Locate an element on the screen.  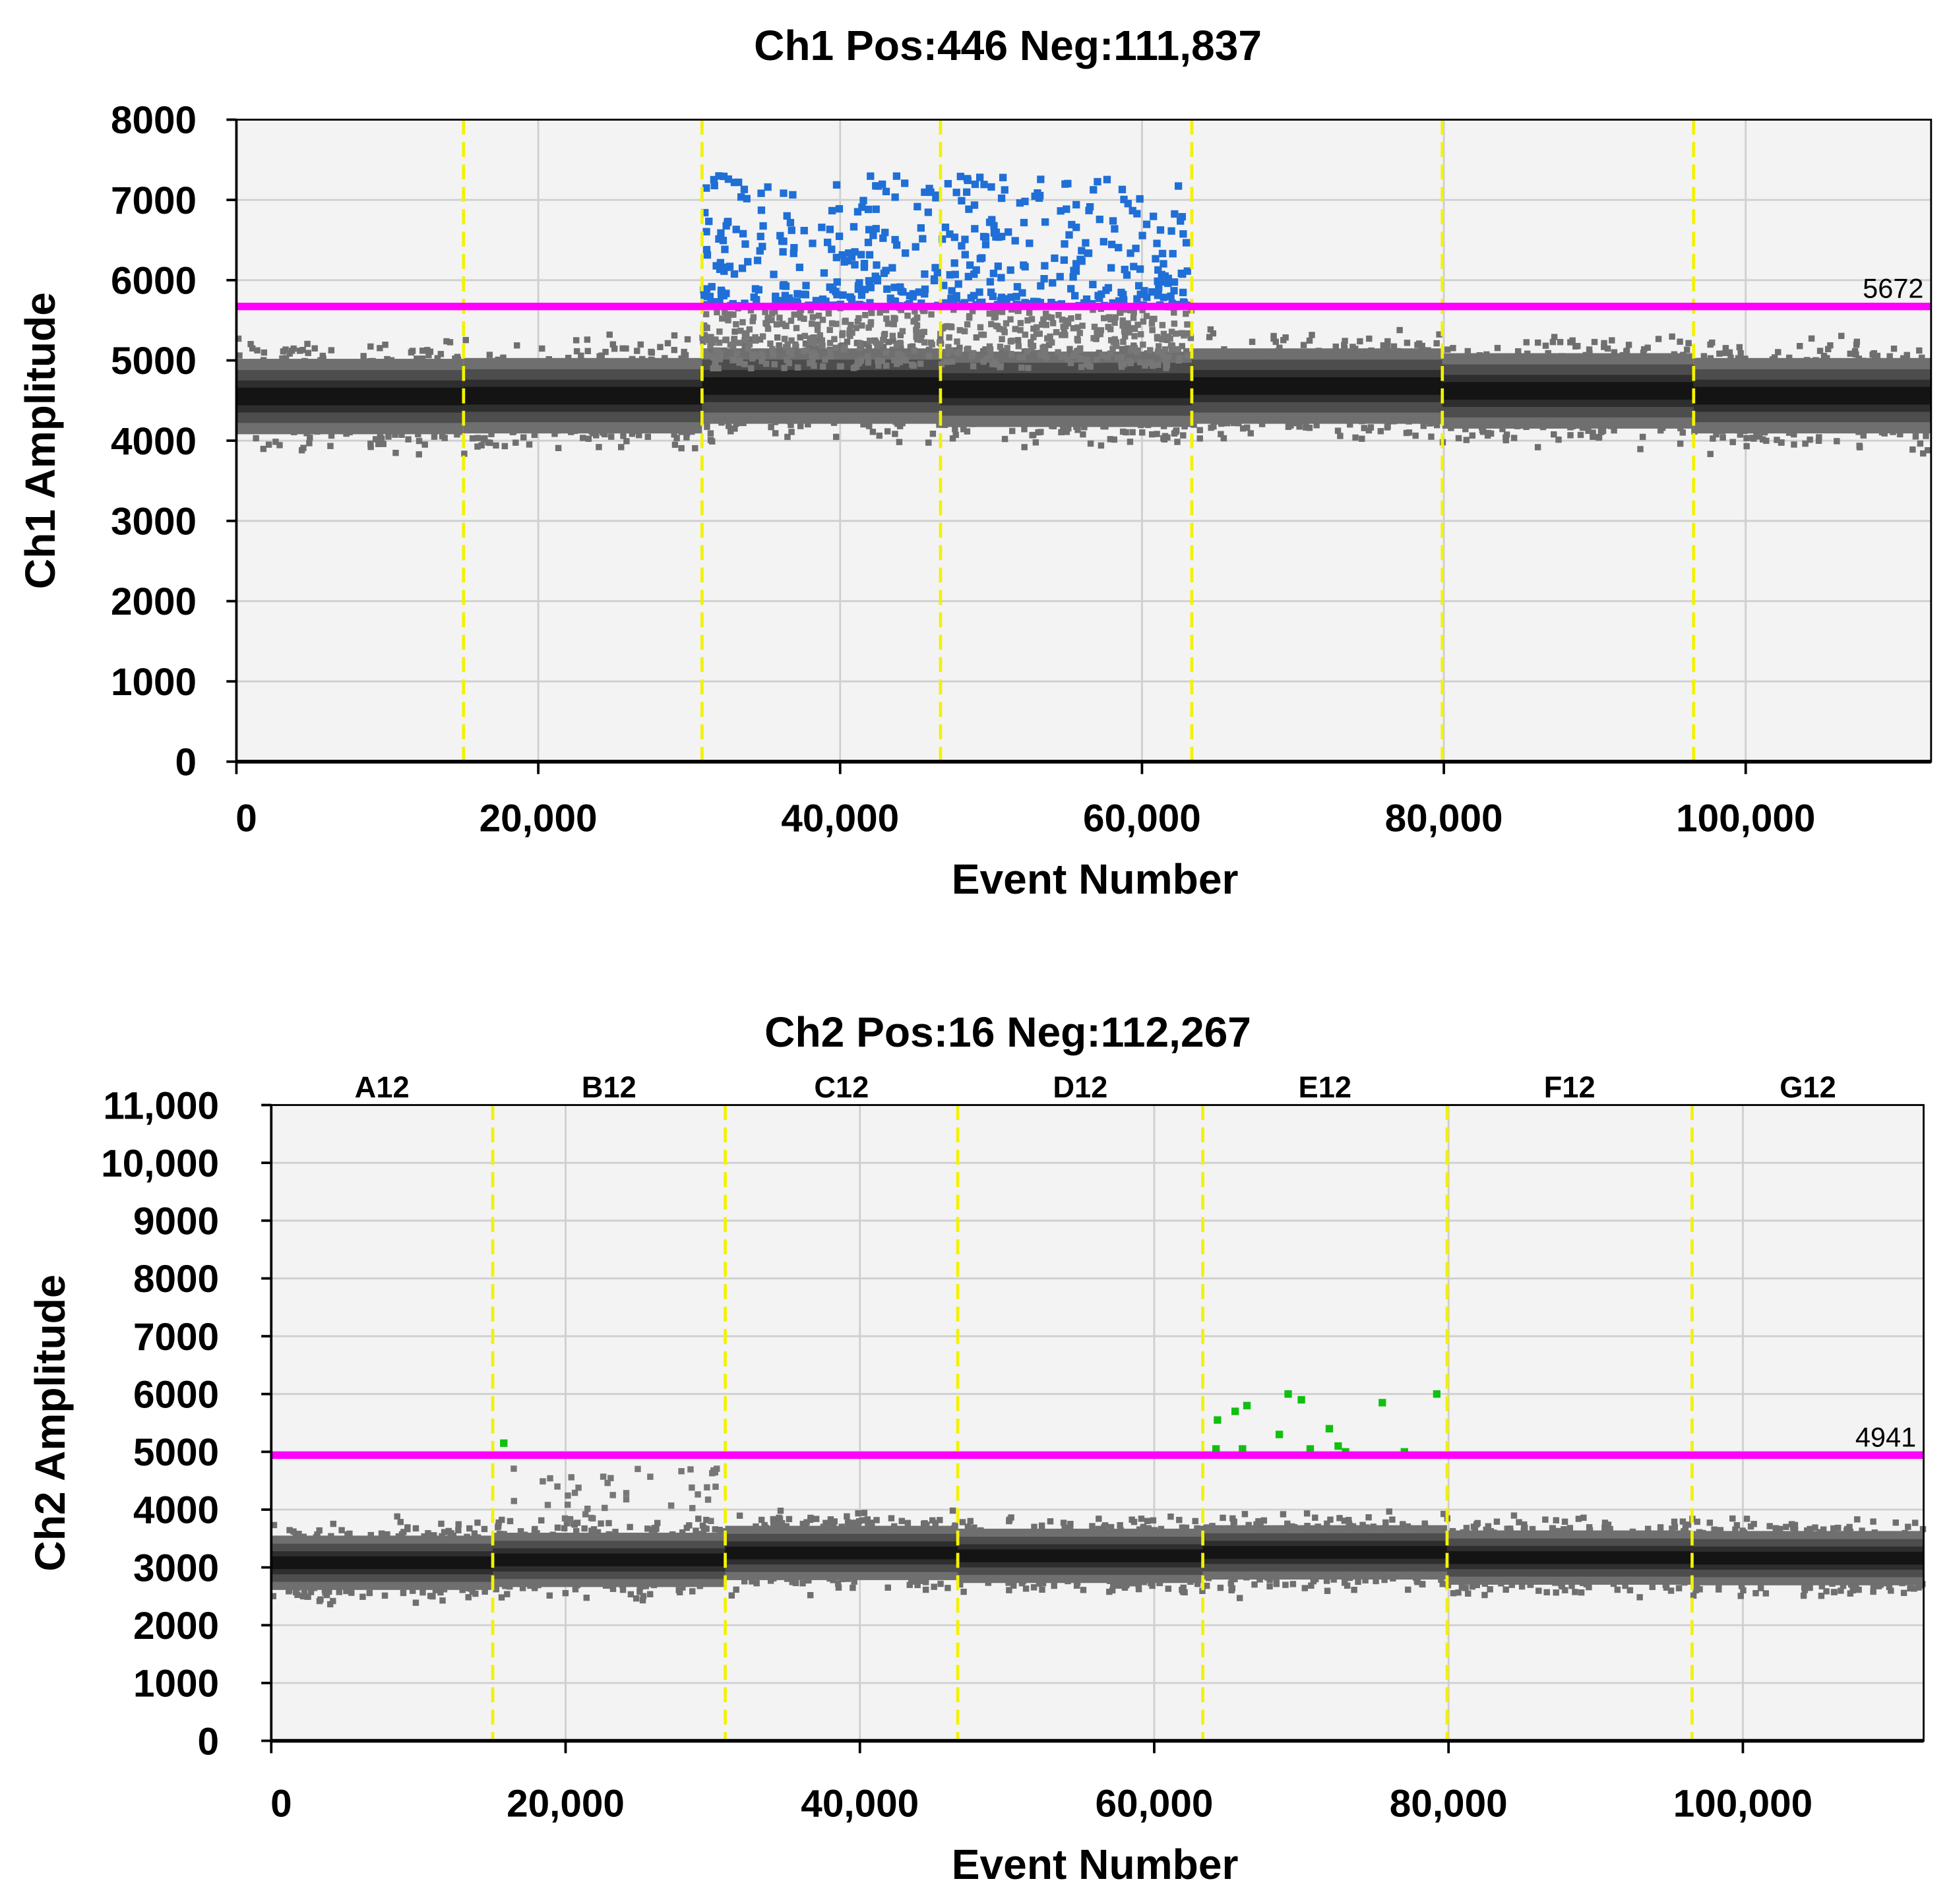
y-tick-label: 3000 is located at coordinates (154, 522).